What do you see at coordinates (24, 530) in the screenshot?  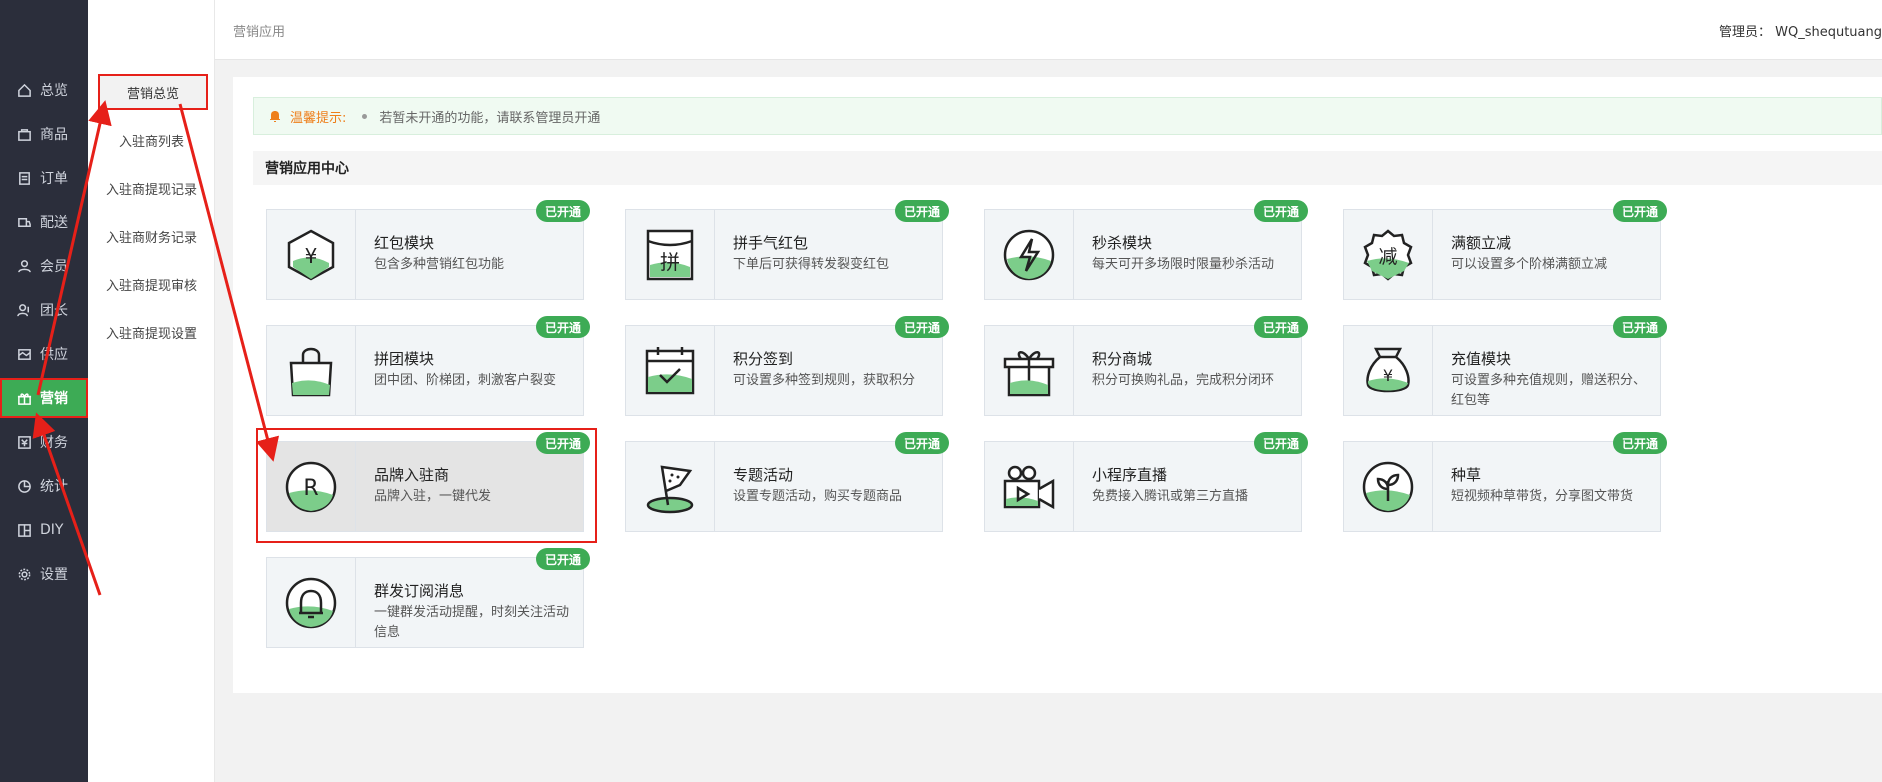 I see `diy-icon` at bounding box center [24, 530].